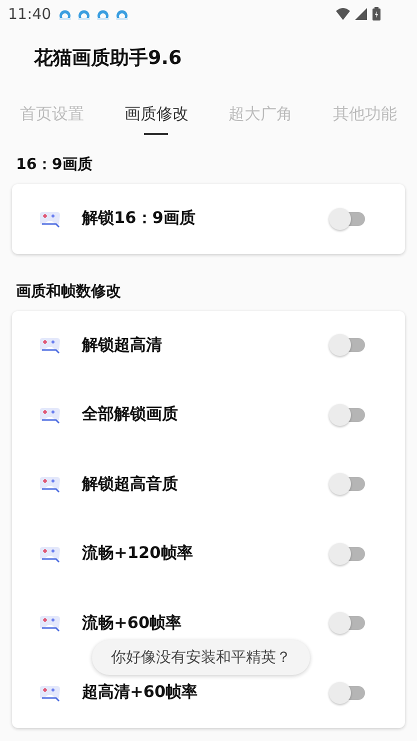  Describe the element at coordinates (68, 291) in the screenshot. I see `section-title: 画质和帧数修改` at that location.